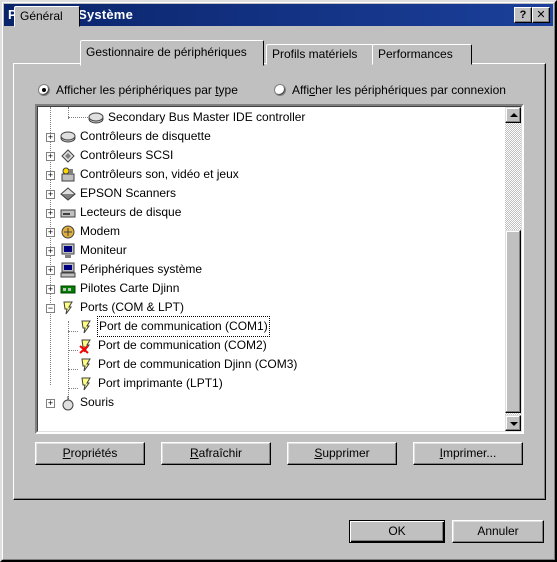 Image resolution: width=557 pixels, height=562 pixels. What do you see at coordinates (85, 346) in the screenshot?
I see `port-disabled-icon` at bounding box center [85, 346].